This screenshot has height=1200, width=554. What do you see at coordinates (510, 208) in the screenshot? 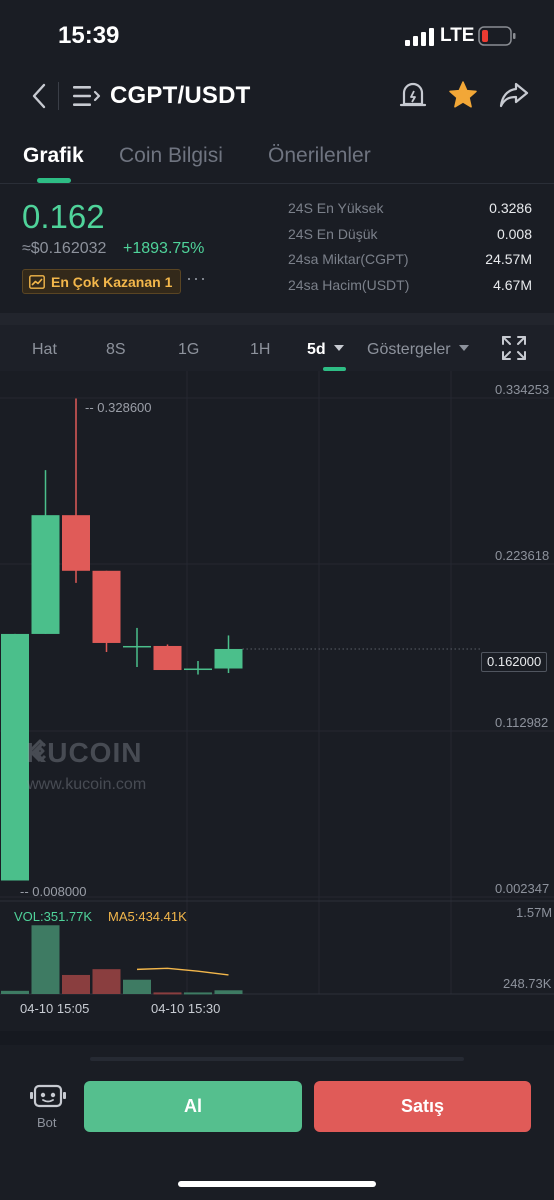
I see `stat-value: 0.3286` at bounding box center [510, 208].